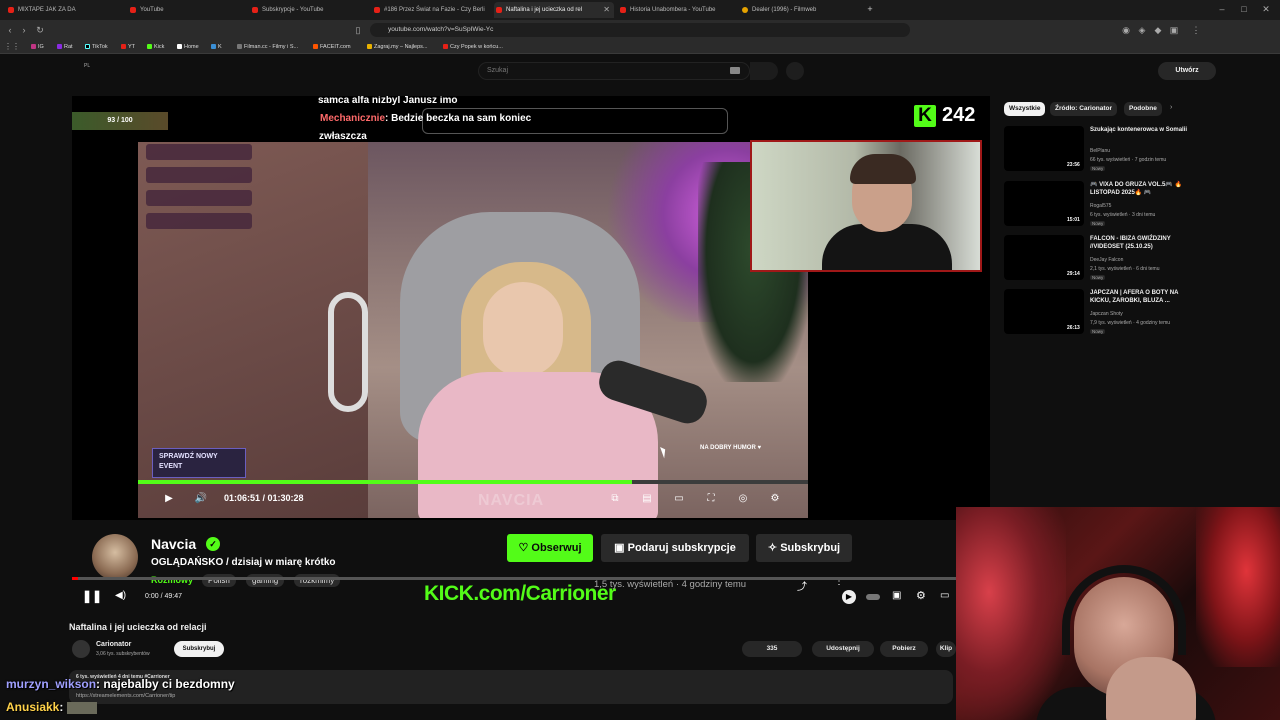 Image resolution: width=1280 pixels, height=720 pixels. I want to click on create-button: Utwórz, so click(1187, 71).